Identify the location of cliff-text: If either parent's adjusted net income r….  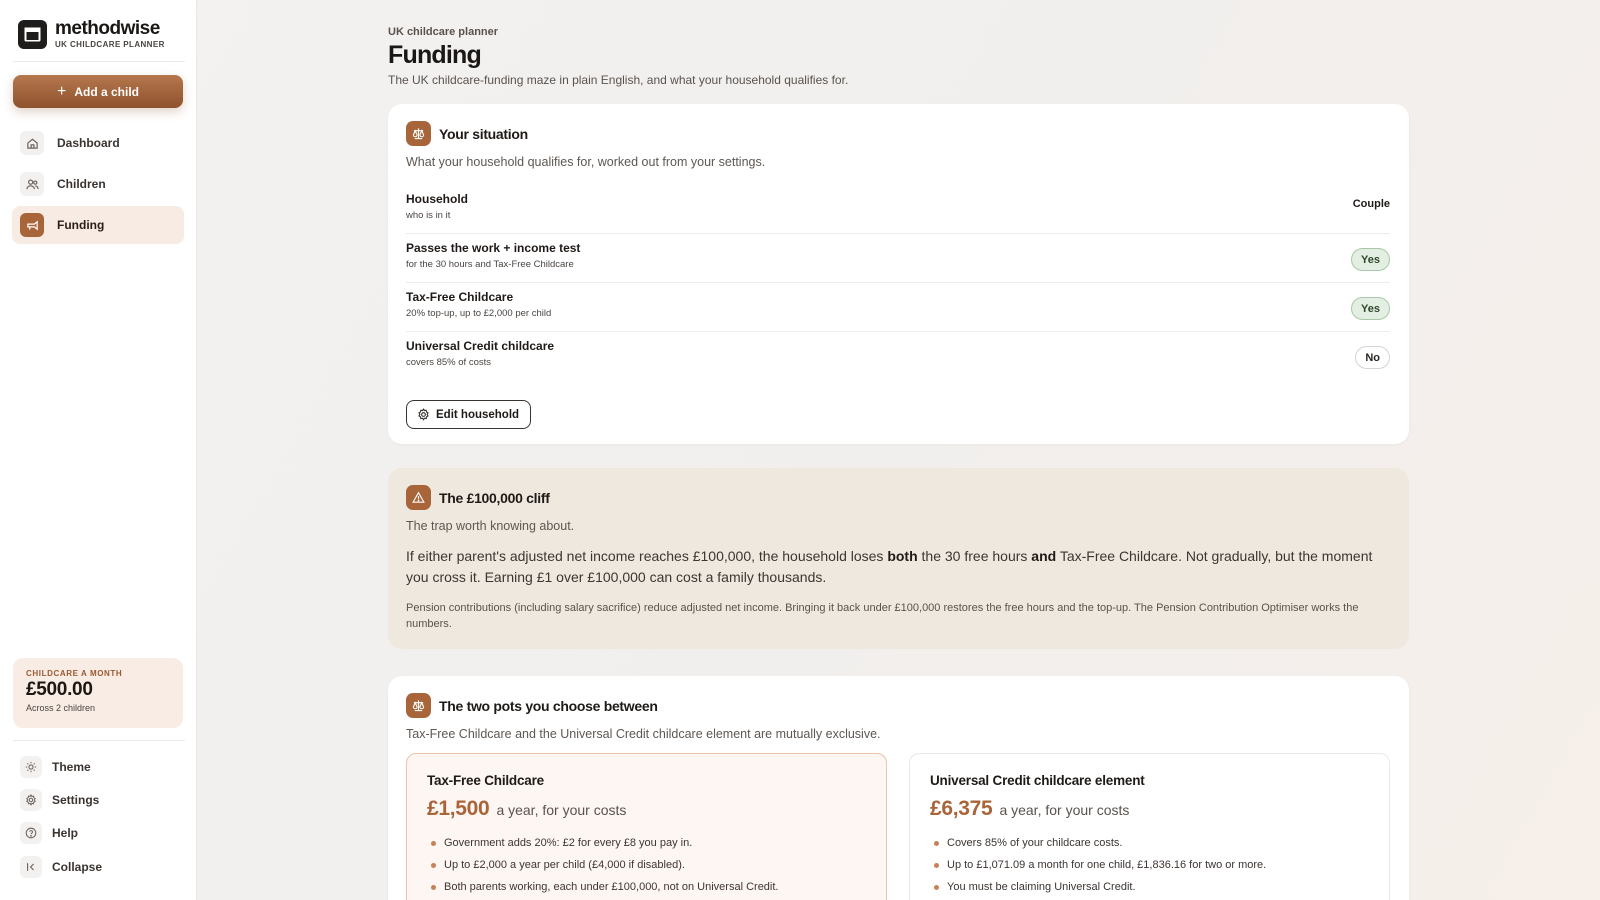
(647, 556).